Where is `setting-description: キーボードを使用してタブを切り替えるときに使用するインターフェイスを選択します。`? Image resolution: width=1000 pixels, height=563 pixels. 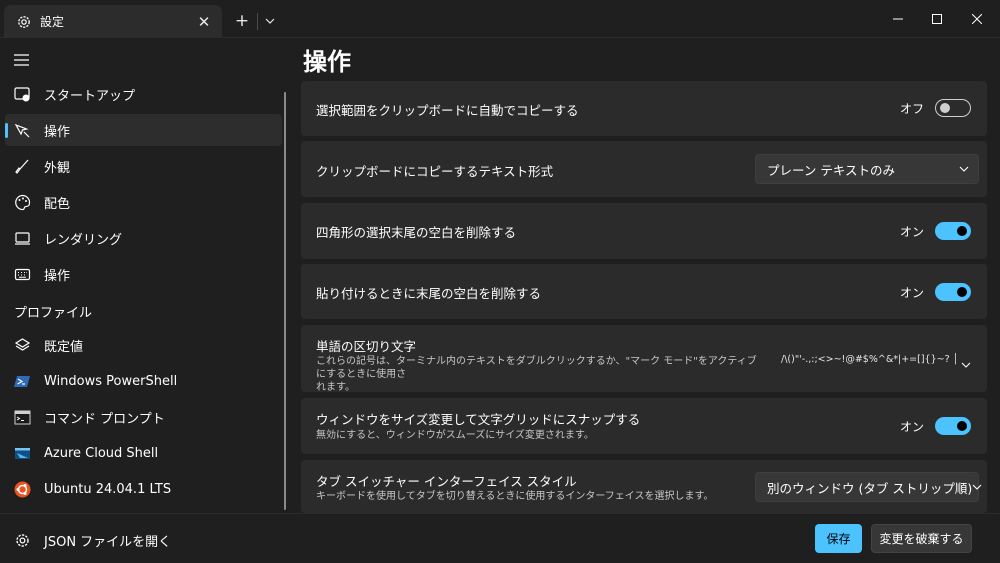
setting-description: キーボードを使用してタブを切り替えるときに使用するインターフェイスを選択します。 is located at coordinates (515, 496).